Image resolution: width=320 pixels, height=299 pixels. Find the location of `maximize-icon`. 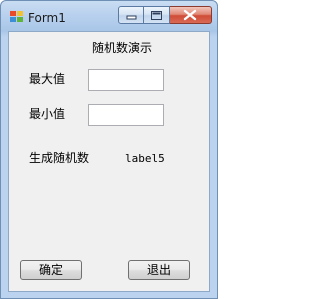

maximize-icon is located at coordinates (156, 15).